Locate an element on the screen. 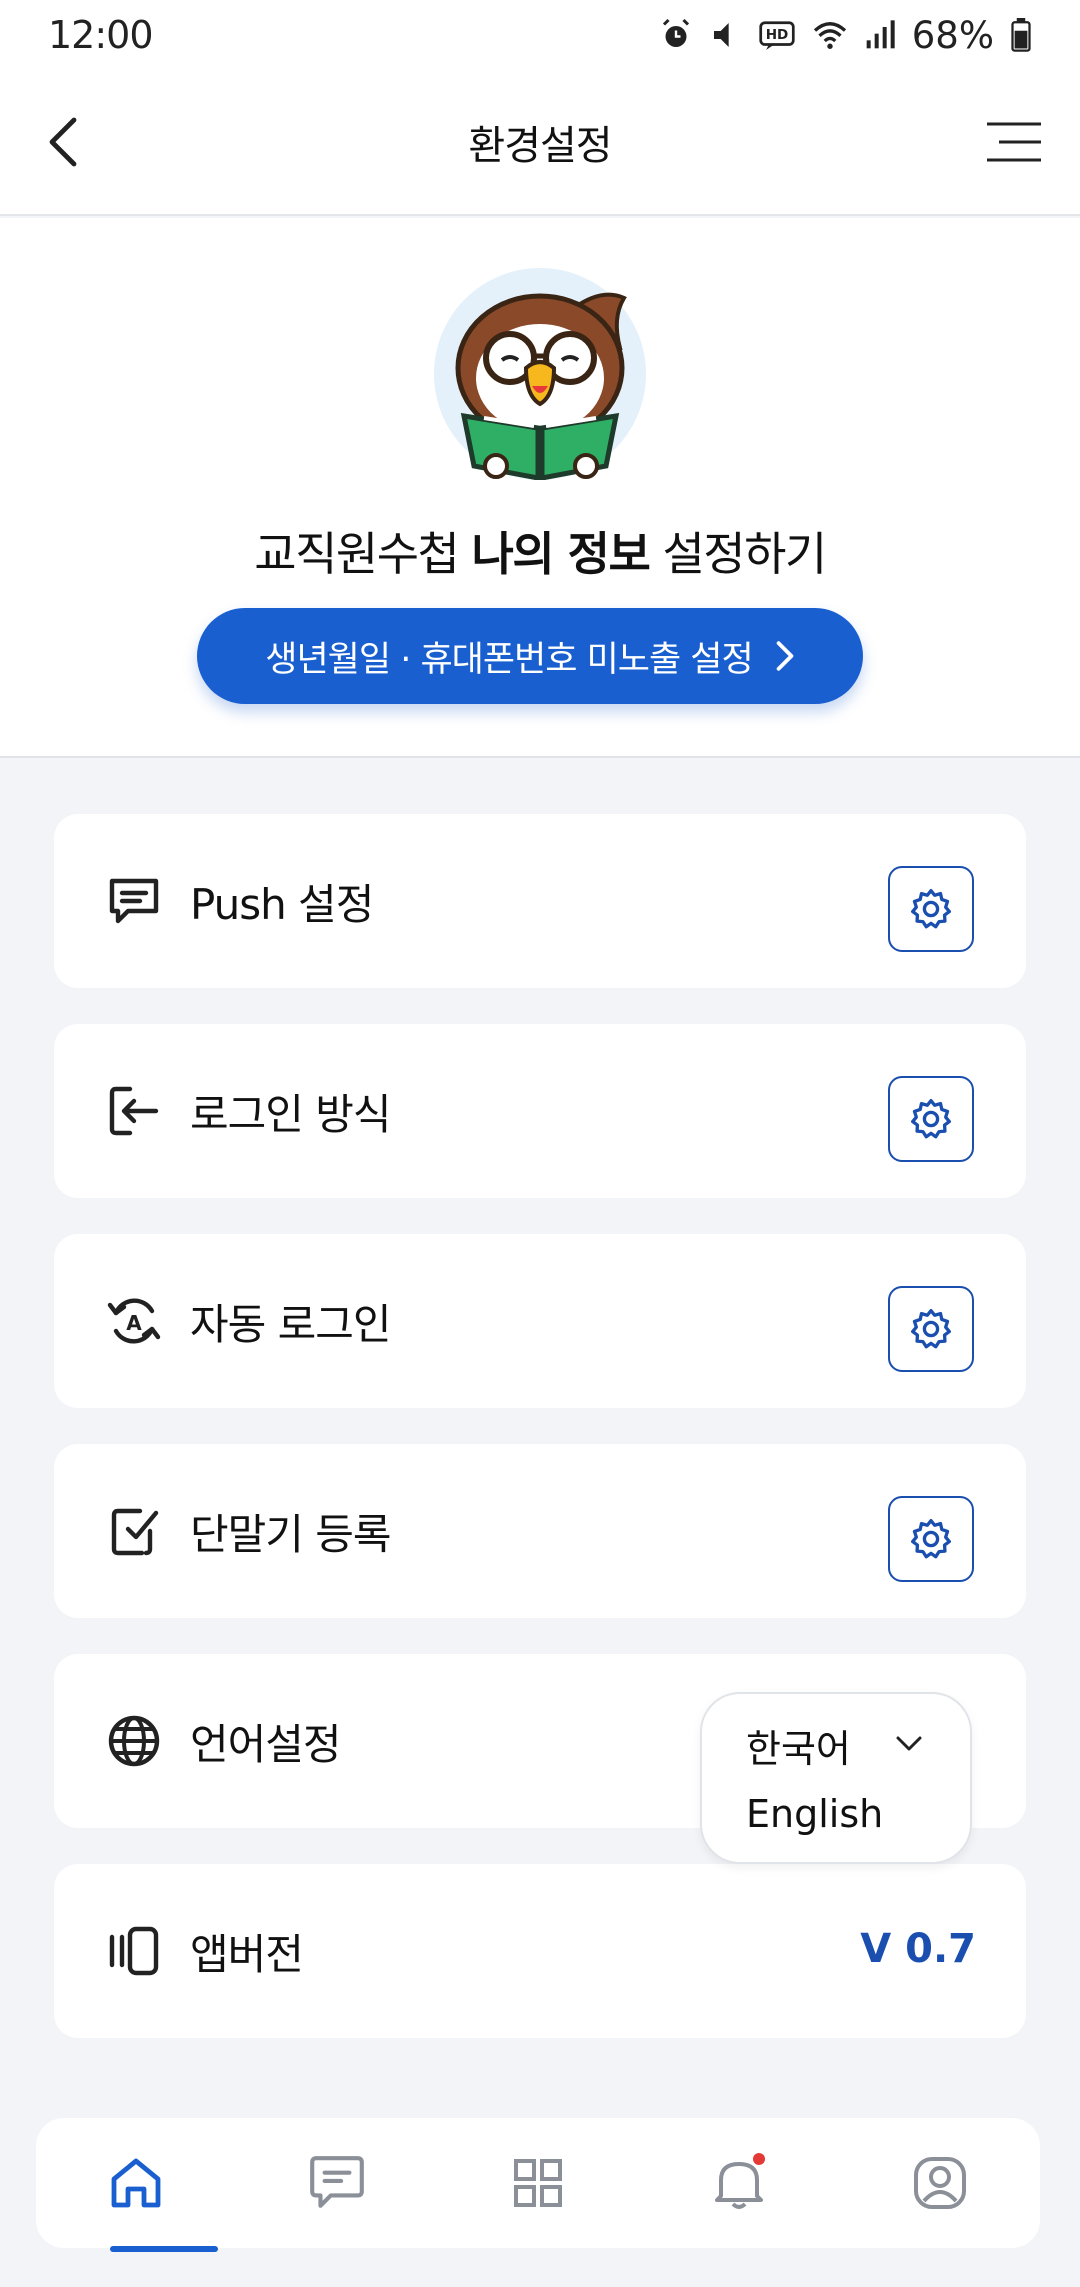 The image size is (1080, 2287). svg-text: HD is located at coordinates (776, 35).